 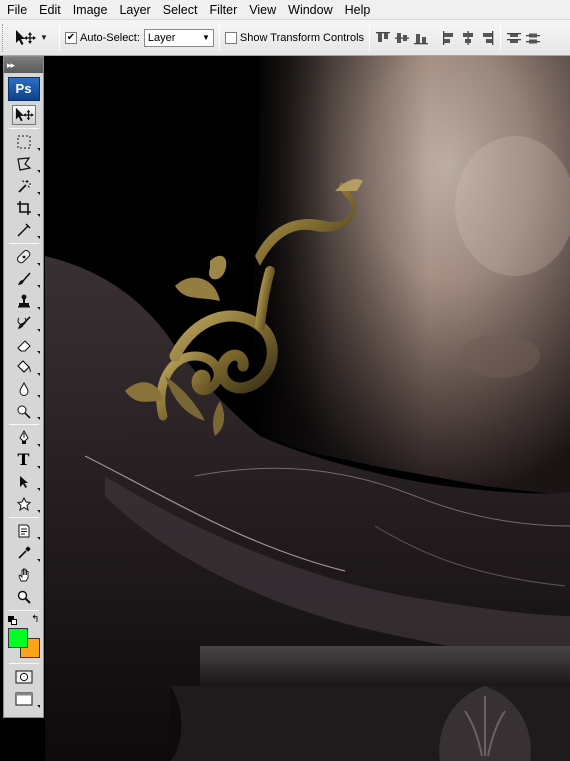 What do you see at coordinates (178, 37) in the screenshot?
I see `auto-select-dropdown: Layer ▼` at bounding box center [178, 37].